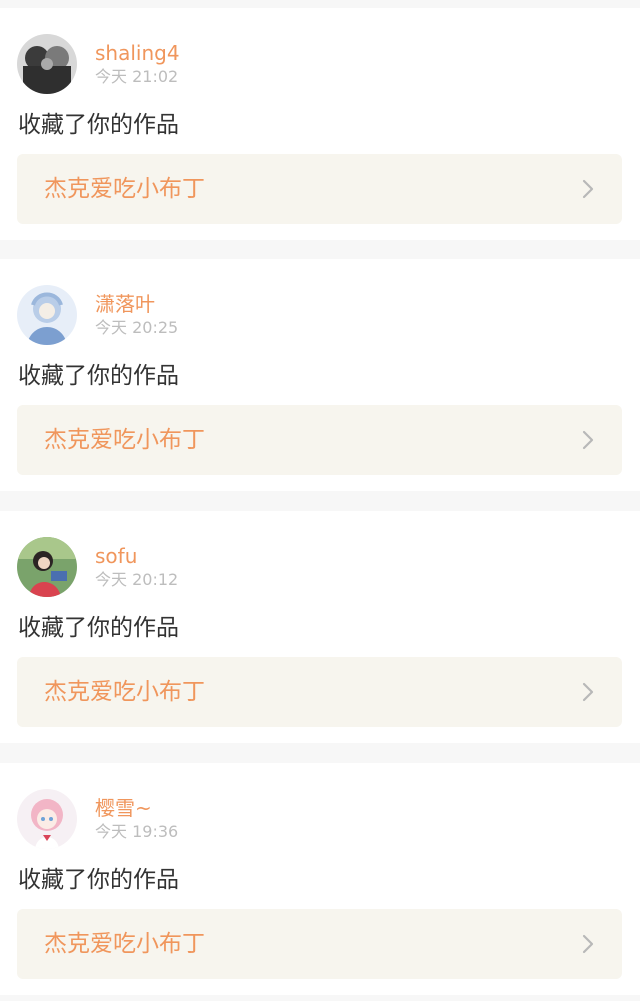 This screenshot has width=640, height=1001. Describe the element at coordinates (123, 808) in the screenshot. I see `username: 樱雪~` at that location.